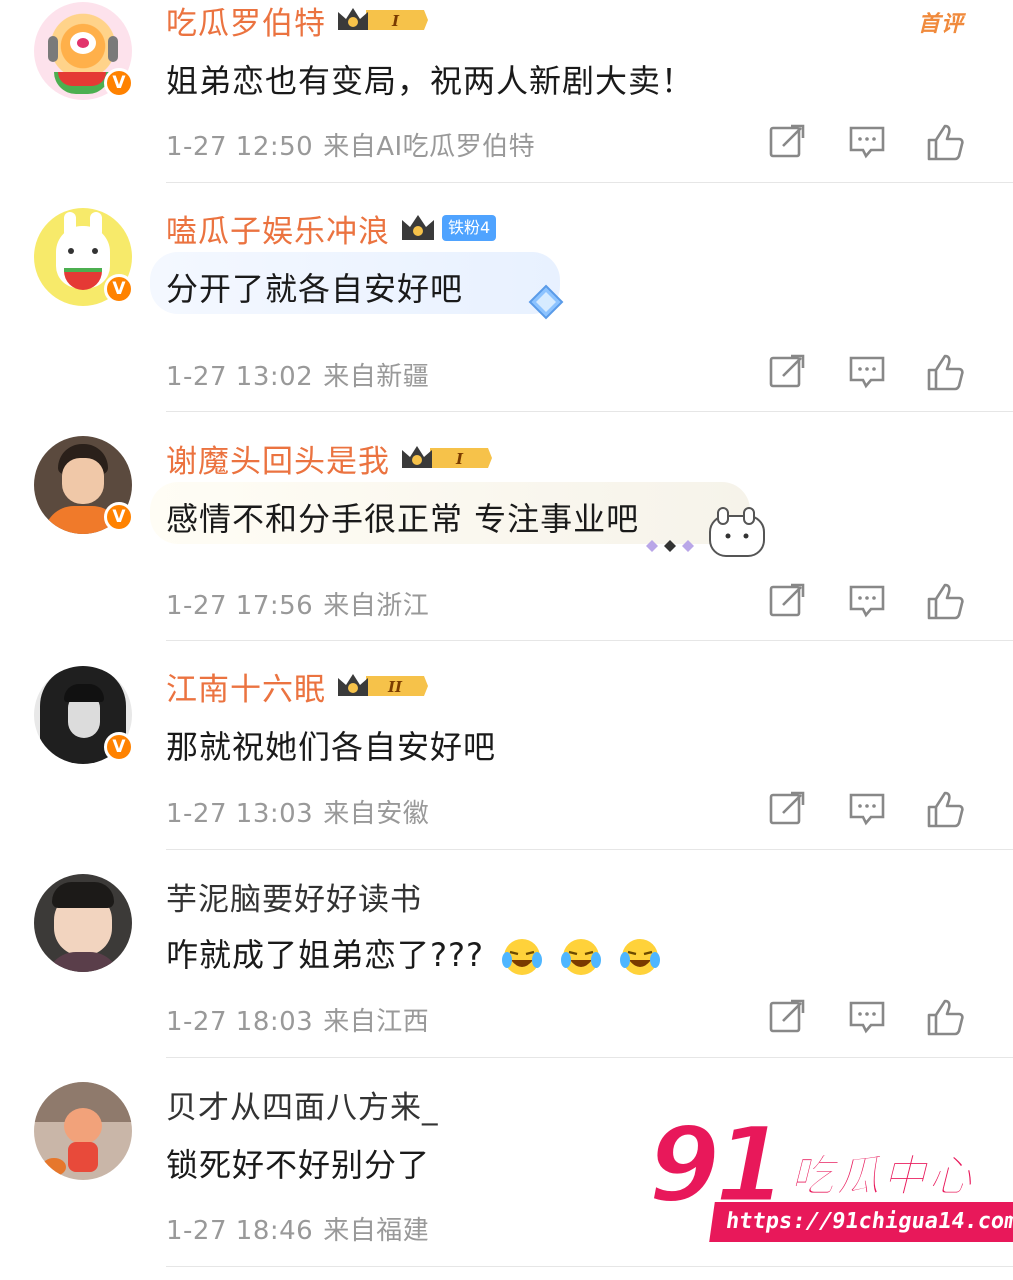  Describe the element at coordinates (395, 687) in the screenshot. I see `level-badge-text: II` at that location.